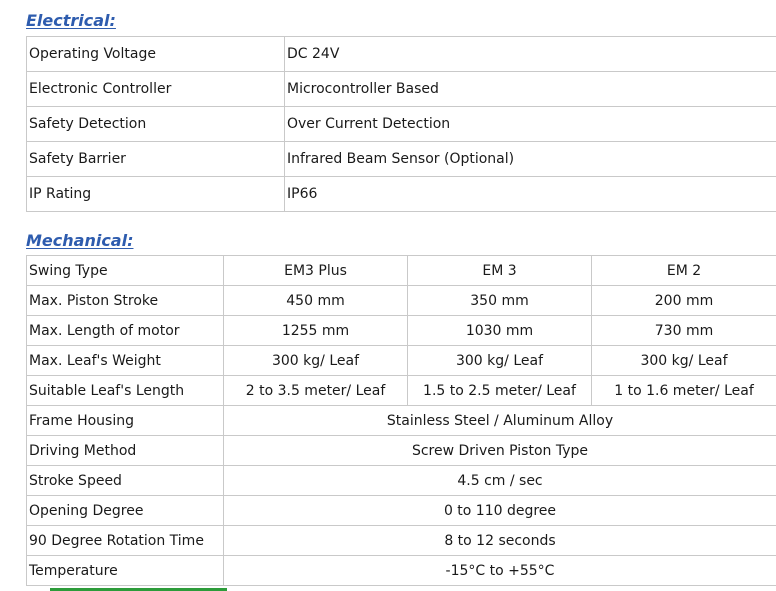 This screenshot has width=776, height=591. I want to click on spec-label: Opening Degree, so click(125, 510).